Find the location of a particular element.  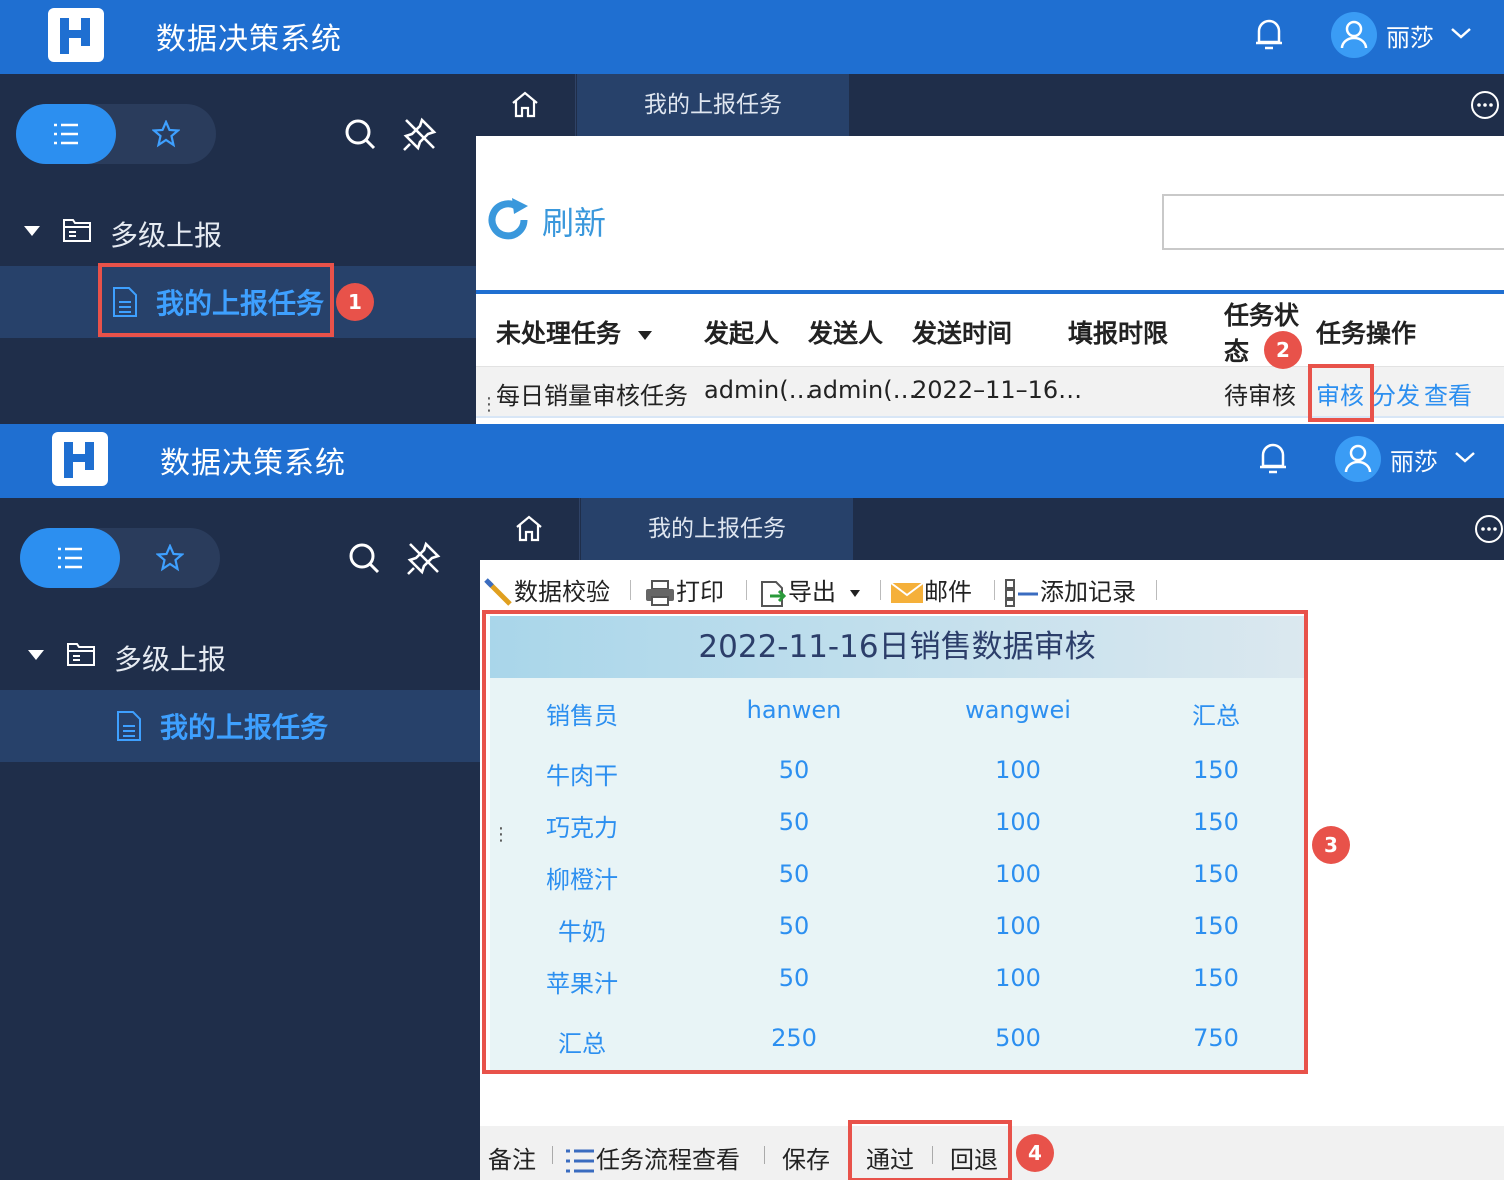

flow-list-icon is located at coordinates (580, 1161).